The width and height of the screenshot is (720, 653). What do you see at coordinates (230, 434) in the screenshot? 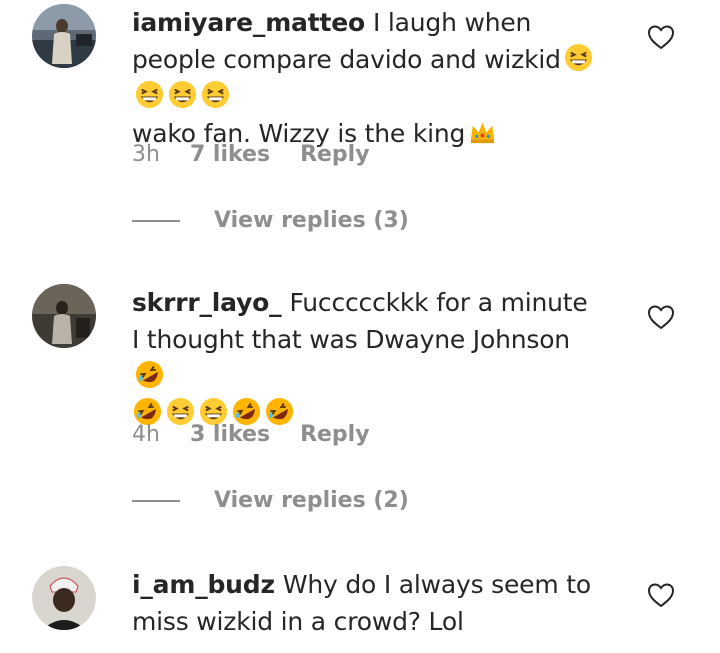
I see `likes-count-link: 3 likes` at bounding box center [230, 434].